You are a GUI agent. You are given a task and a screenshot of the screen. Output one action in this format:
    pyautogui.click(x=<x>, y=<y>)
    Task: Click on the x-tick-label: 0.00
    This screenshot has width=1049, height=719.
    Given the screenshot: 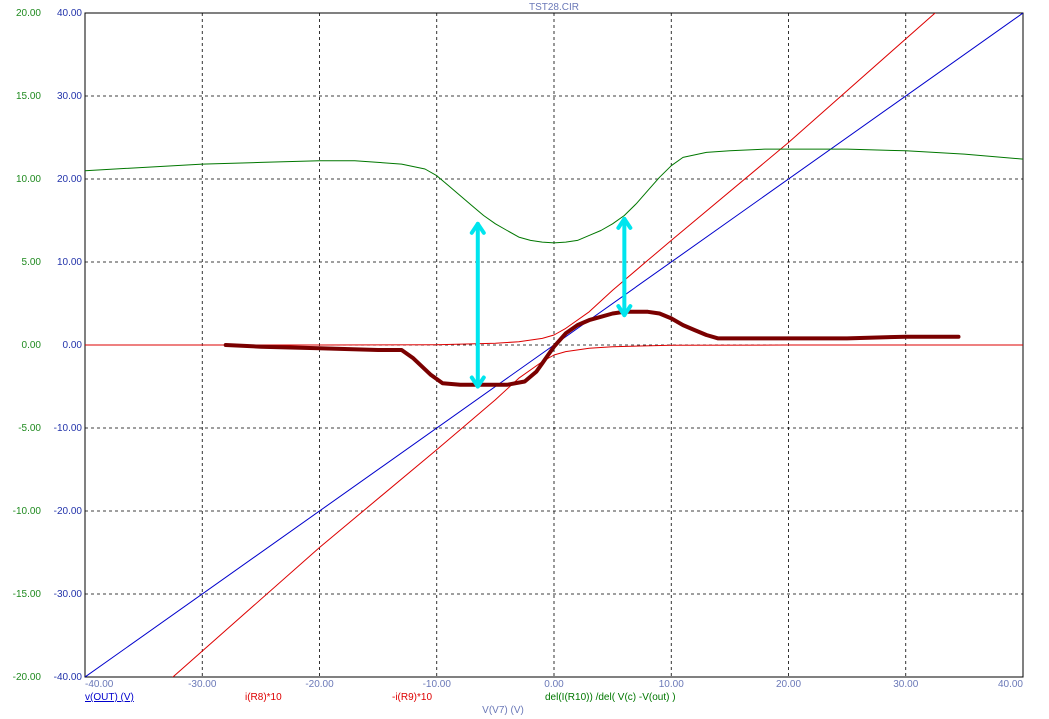 What is the action you would take?
    pyautogui.click(x=554, y=684)
    